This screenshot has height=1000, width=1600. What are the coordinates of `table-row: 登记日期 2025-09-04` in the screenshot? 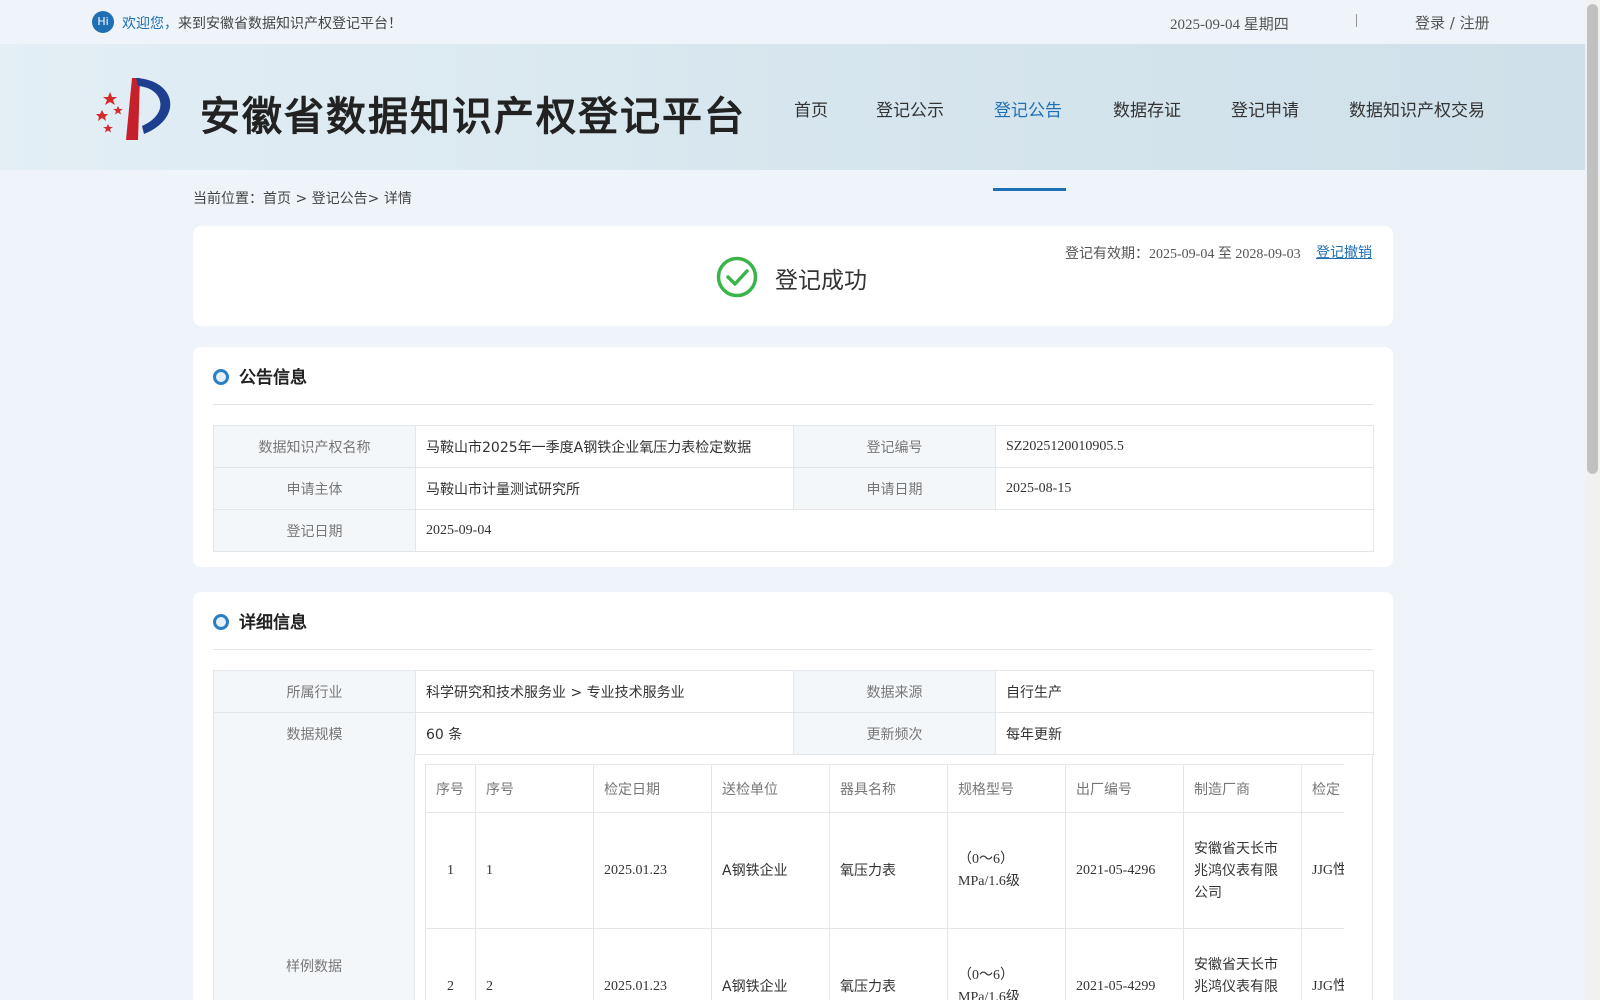 It's located at (793, 530).